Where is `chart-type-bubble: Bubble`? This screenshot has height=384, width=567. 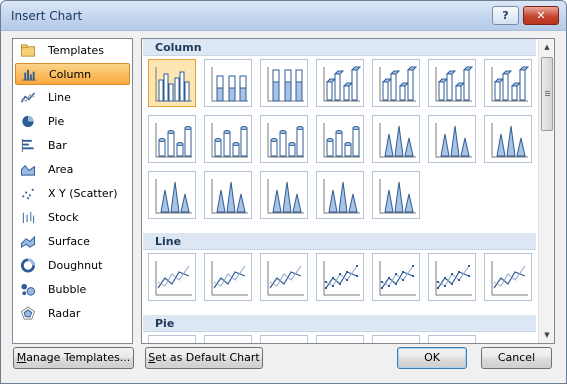 chart-type-bubble: Bubble is located at coordinates (72, 290).